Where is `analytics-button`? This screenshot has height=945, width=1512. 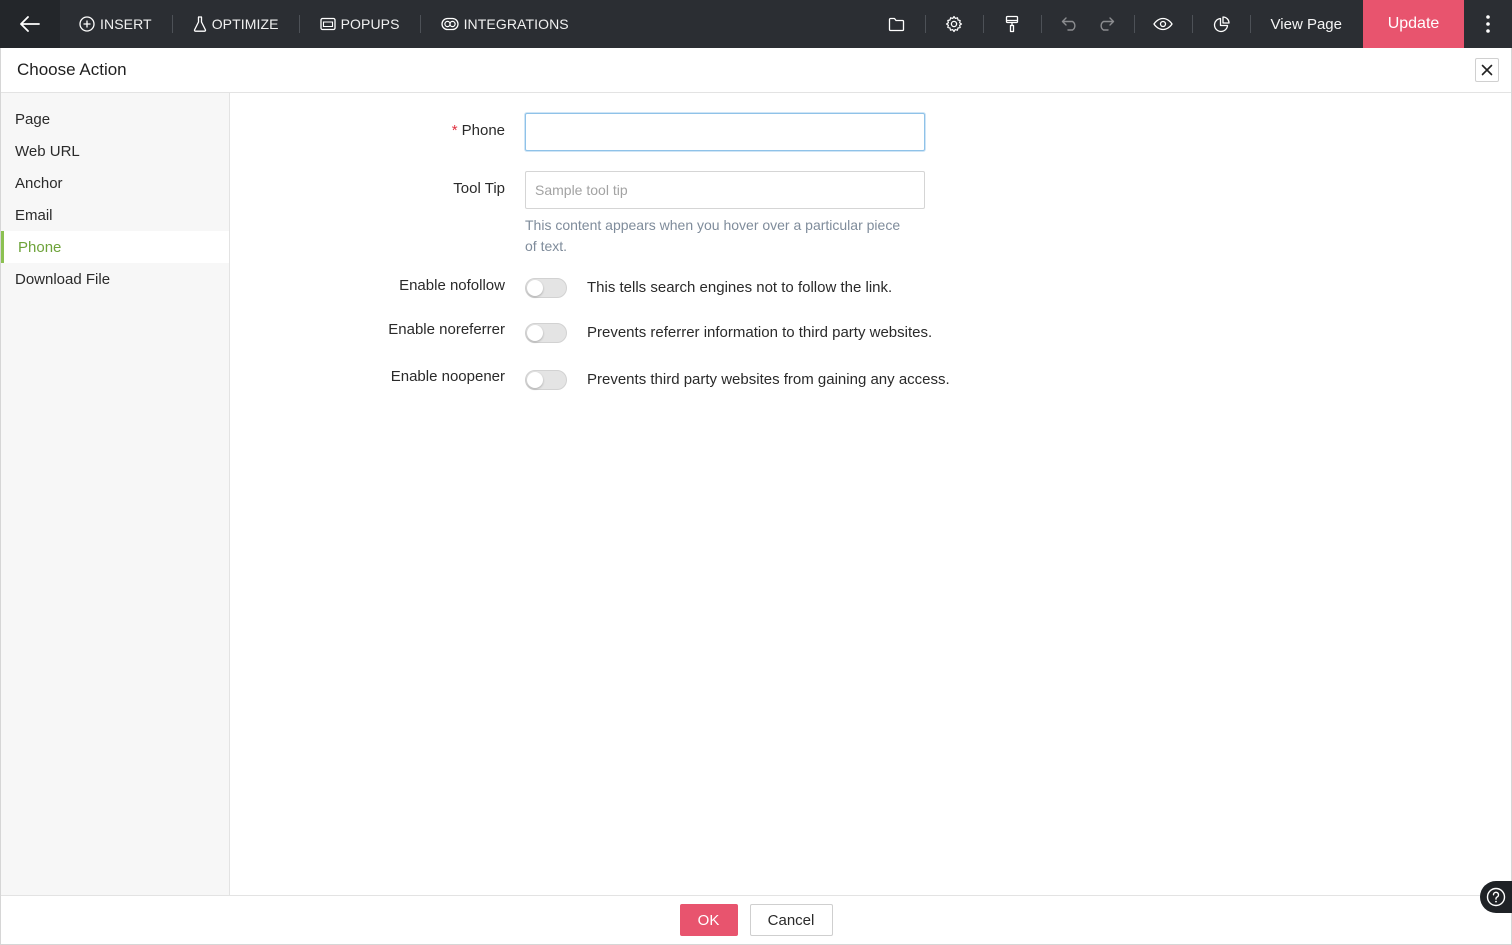
analytics-button is located at coordinates (1221, 24).